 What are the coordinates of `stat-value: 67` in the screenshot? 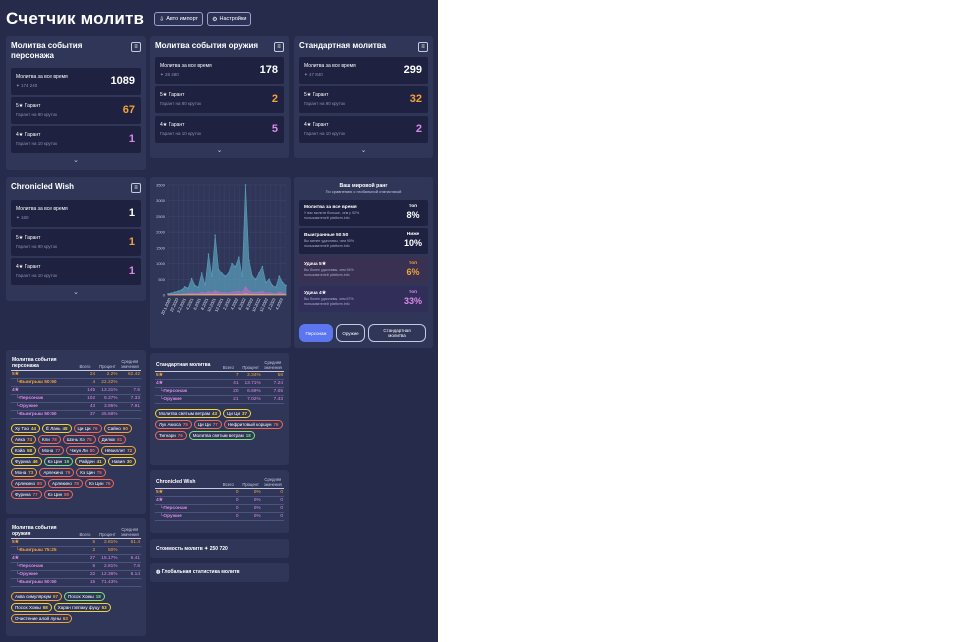 It's located at (128, 110).